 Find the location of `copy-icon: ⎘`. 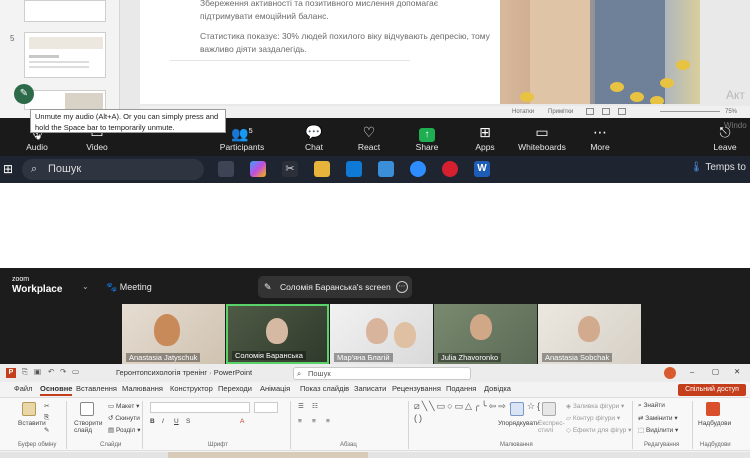

copy-icon: ⎘ is located at coordinates (46, 418).